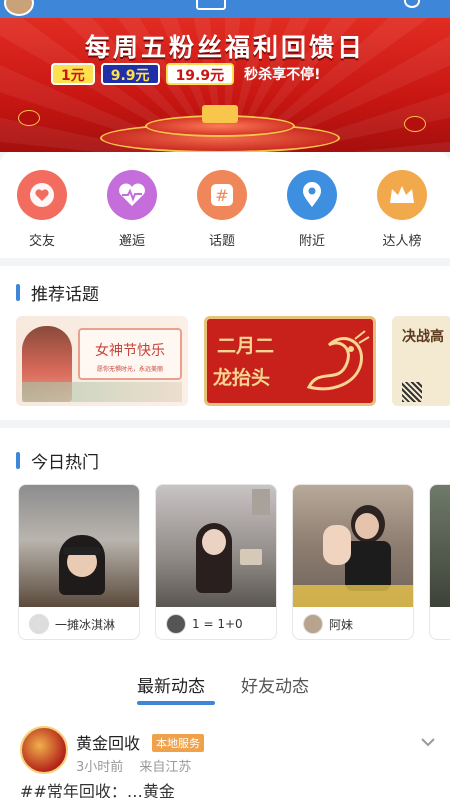 Image resolution: width=450 pixels, height=800 pixels. What do you see at coordinates (133, 765) in the screenshot?
I see `post-meta: 3小时前 来自江苏` at bounding box center [133, 765].